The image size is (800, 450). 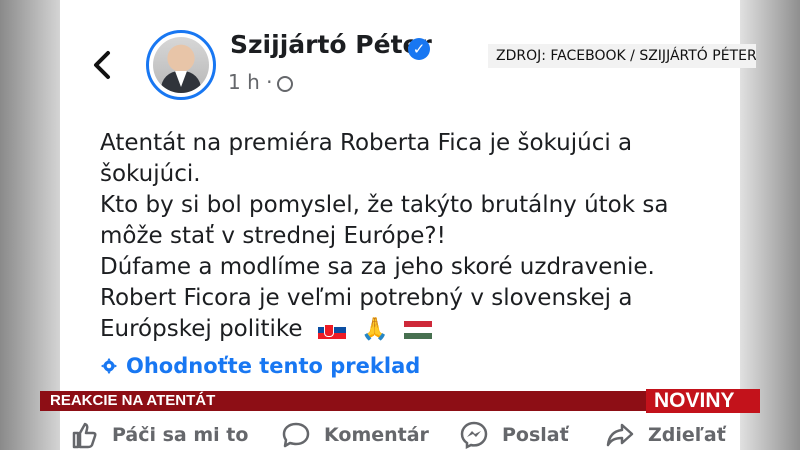 What do you see at coordinates (201, 329) in the screenshot?
I see `post-line-7-text: Európskej politike` at bounding box center [201, 329].